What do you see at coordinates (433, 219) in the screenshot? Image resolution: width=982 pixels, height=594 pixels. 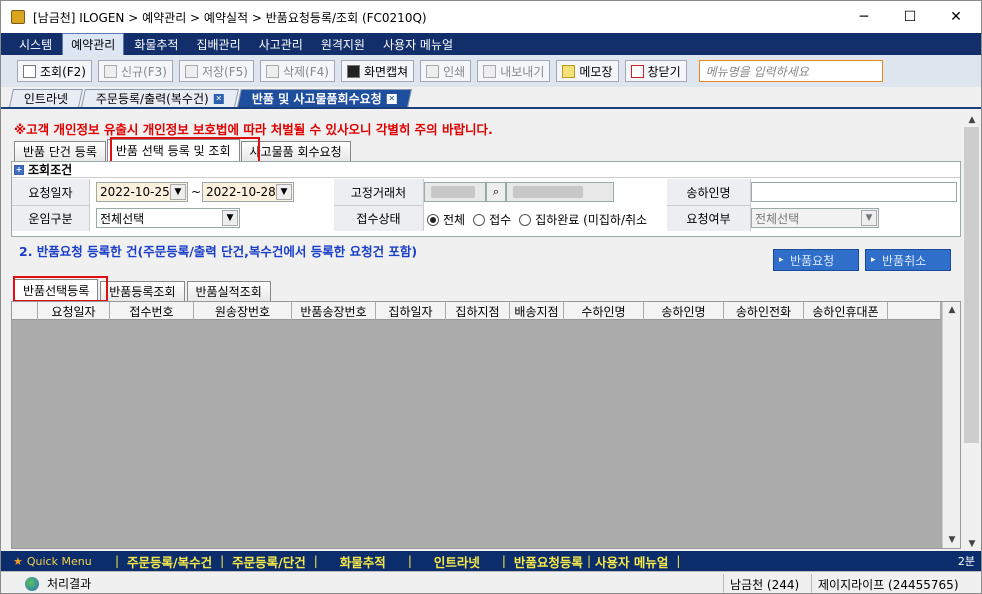 I see `radio-all-mark` at bounding box center [433, 219].